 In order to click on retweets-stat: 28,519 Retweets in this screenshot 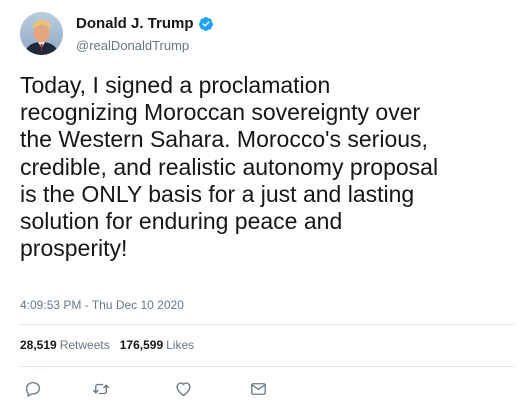, I will do `click(65, 345)`.